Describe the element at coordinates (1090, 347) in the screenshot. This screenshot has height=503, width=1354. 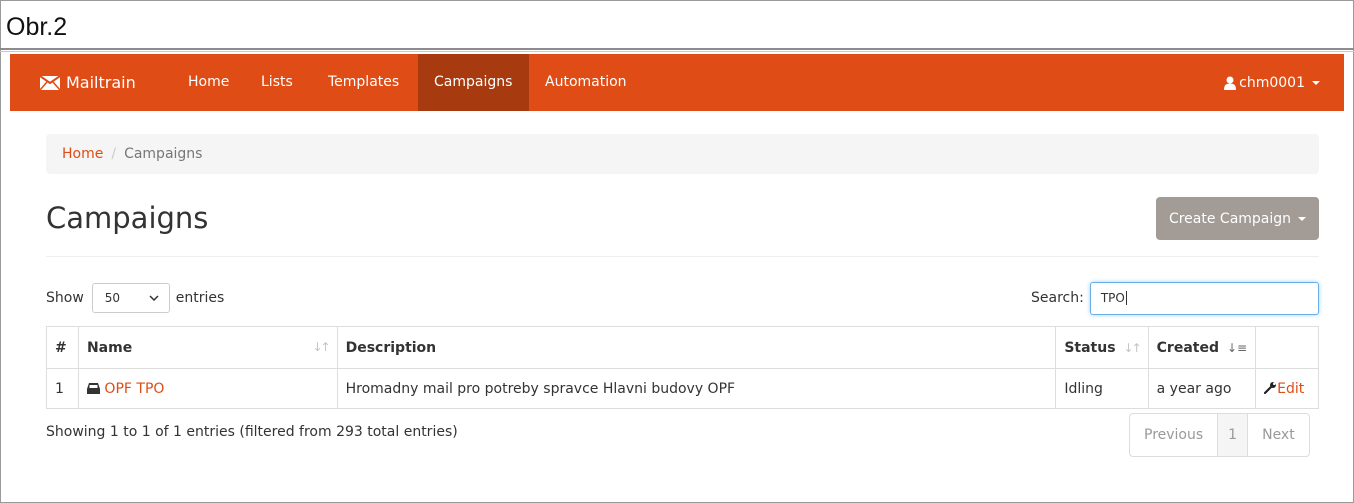
I see `col-header-status-label: Status` at that location.